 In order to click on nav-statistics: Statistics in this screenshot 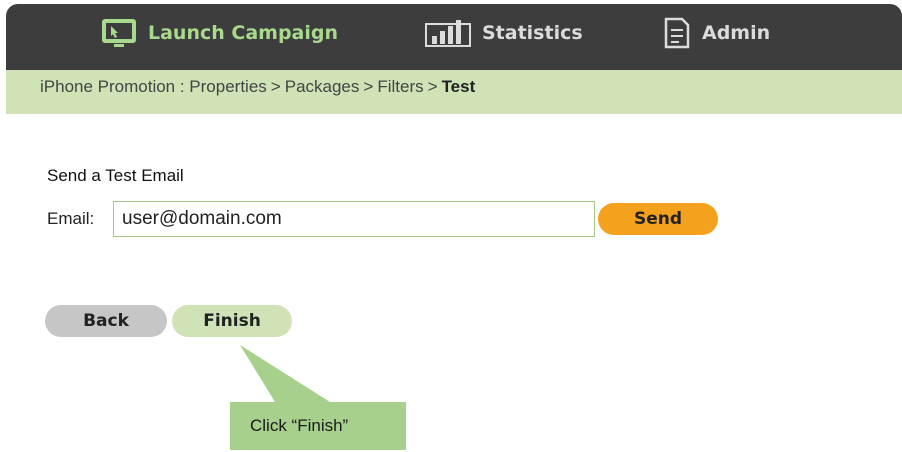, I will do `click(503, 33)`.